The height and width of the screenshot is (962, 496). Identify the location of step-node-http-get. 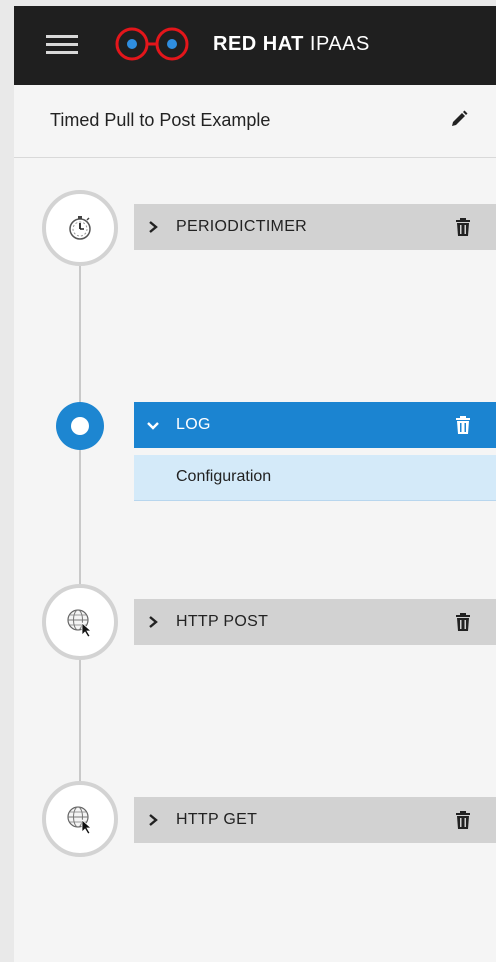
(80, 819).